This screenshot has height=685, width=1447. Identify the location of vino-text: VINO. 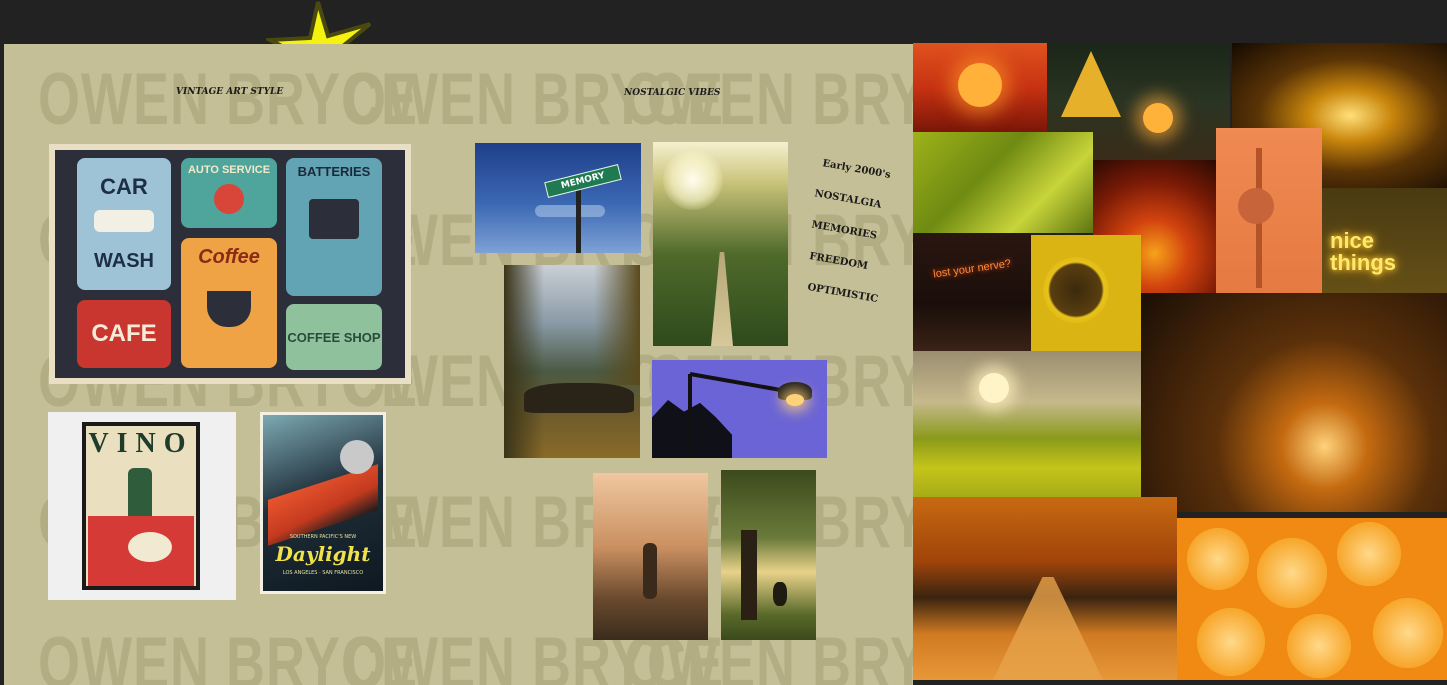
(141, 443).